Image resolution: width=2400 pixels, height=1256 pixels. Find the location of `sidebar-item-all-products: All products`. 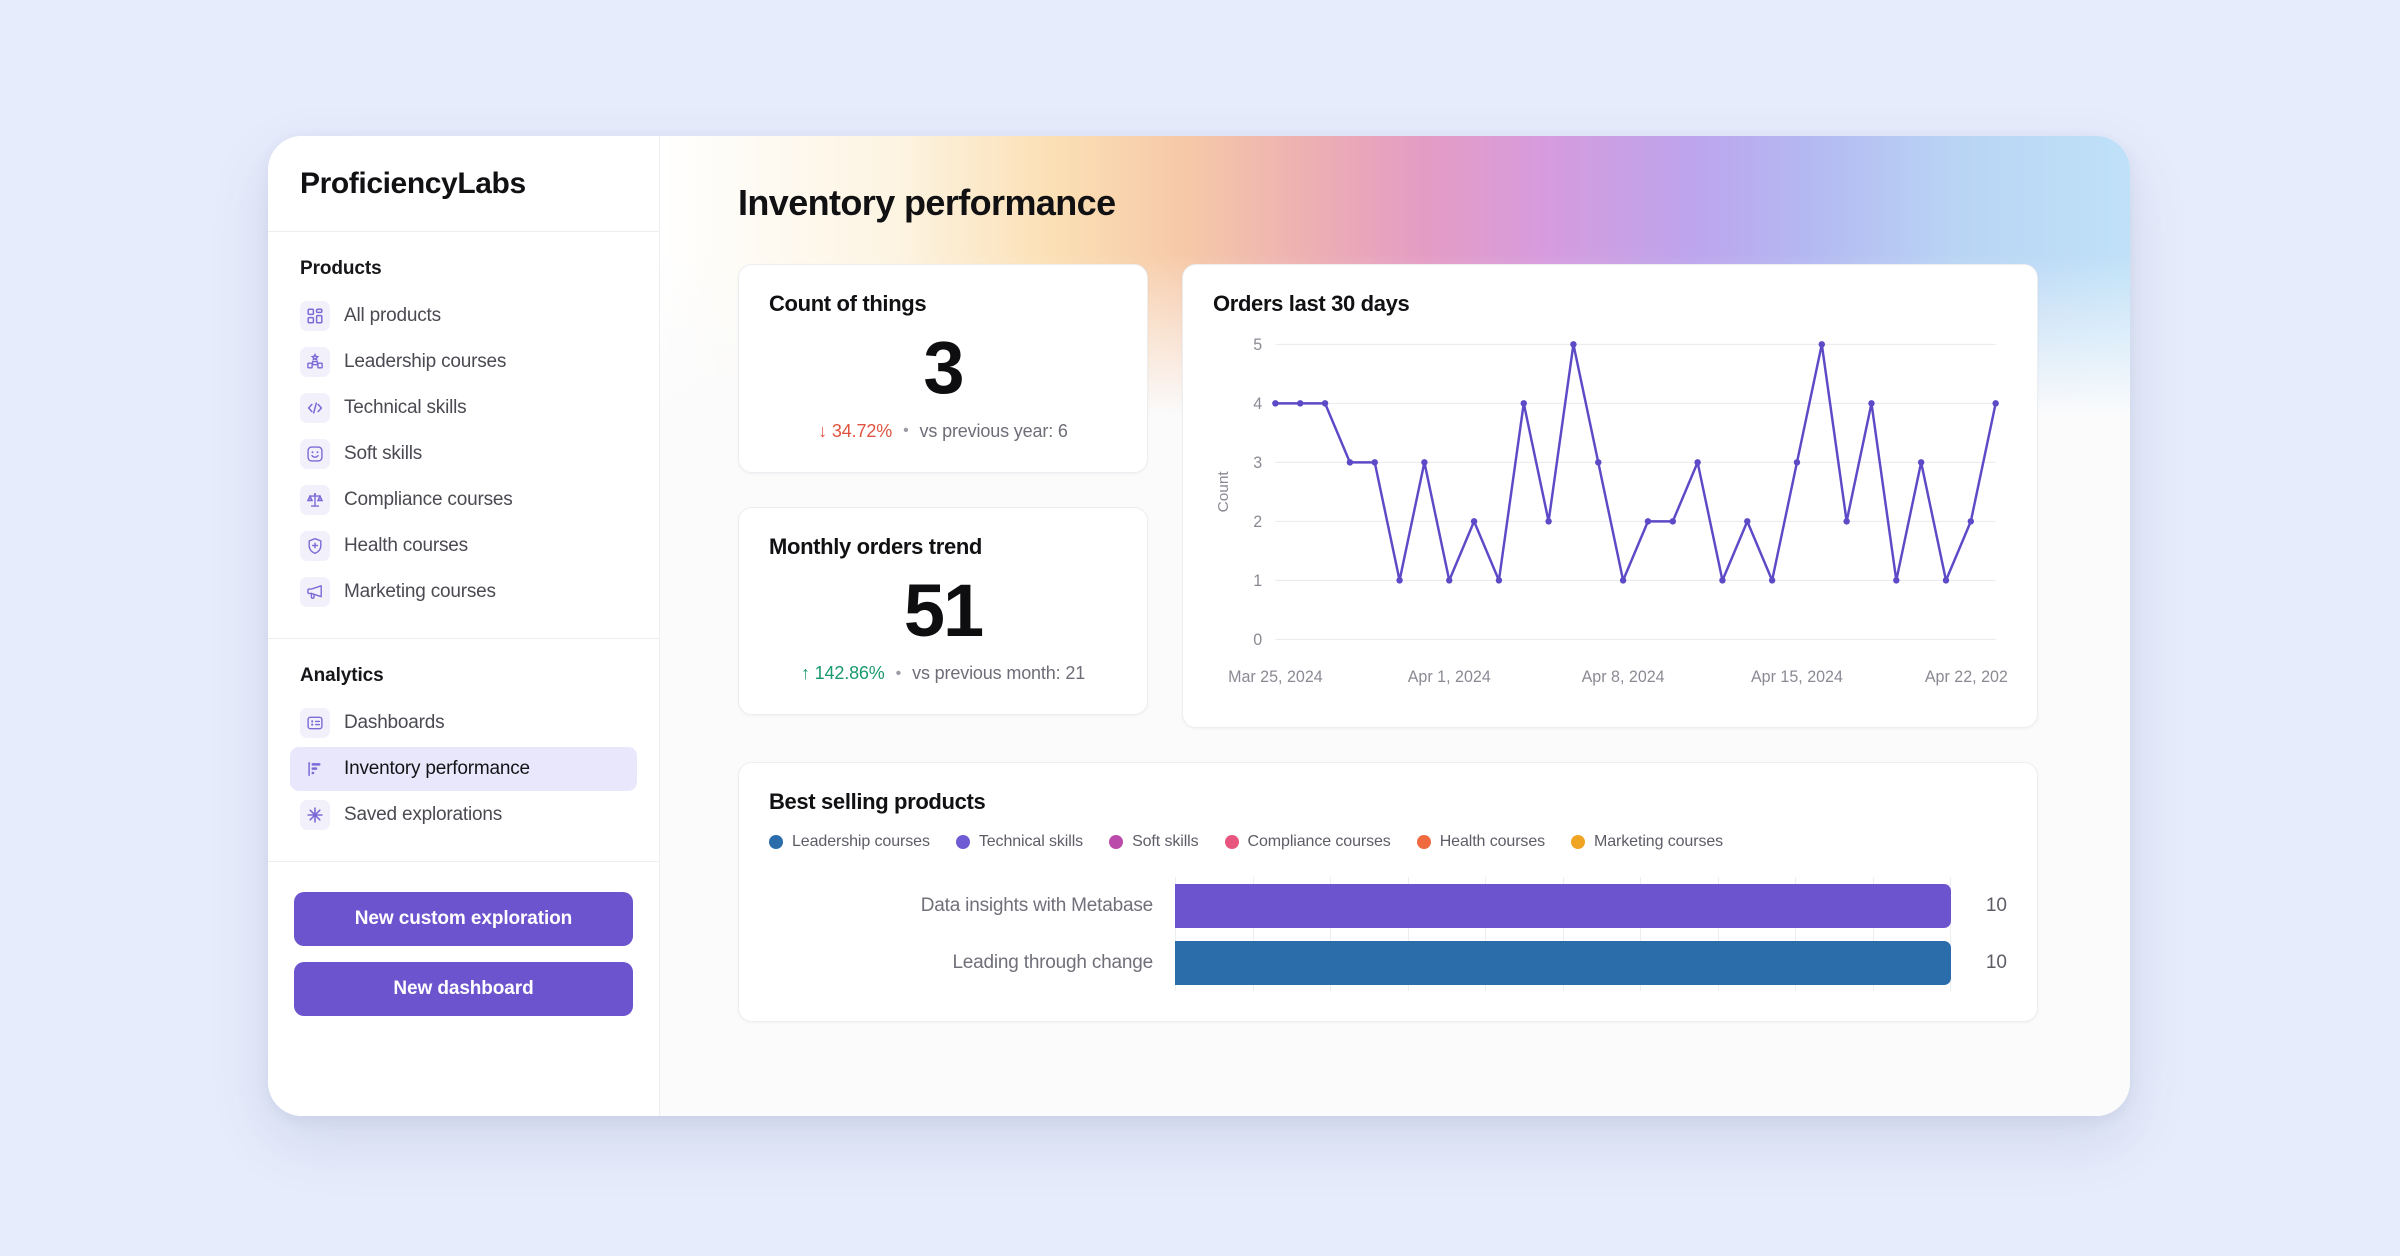

sidebar-item-all-products: All products is located at coordinates (463, 316).